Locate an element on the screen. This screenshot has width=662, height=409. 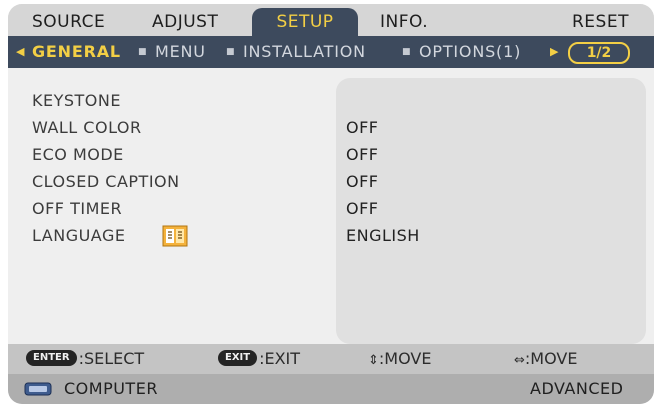
hint-exit-text: :EXIT is located at coordinates (280, 358).